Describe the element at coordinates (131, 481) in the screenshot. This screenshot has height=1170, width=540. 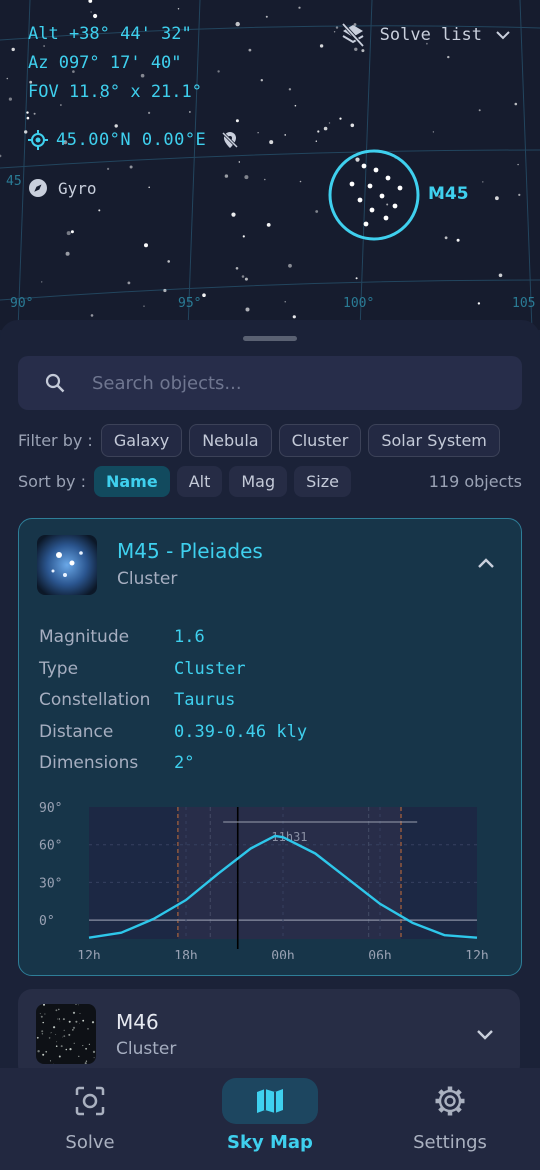
I see `sort-chip-name: Name` at that location.